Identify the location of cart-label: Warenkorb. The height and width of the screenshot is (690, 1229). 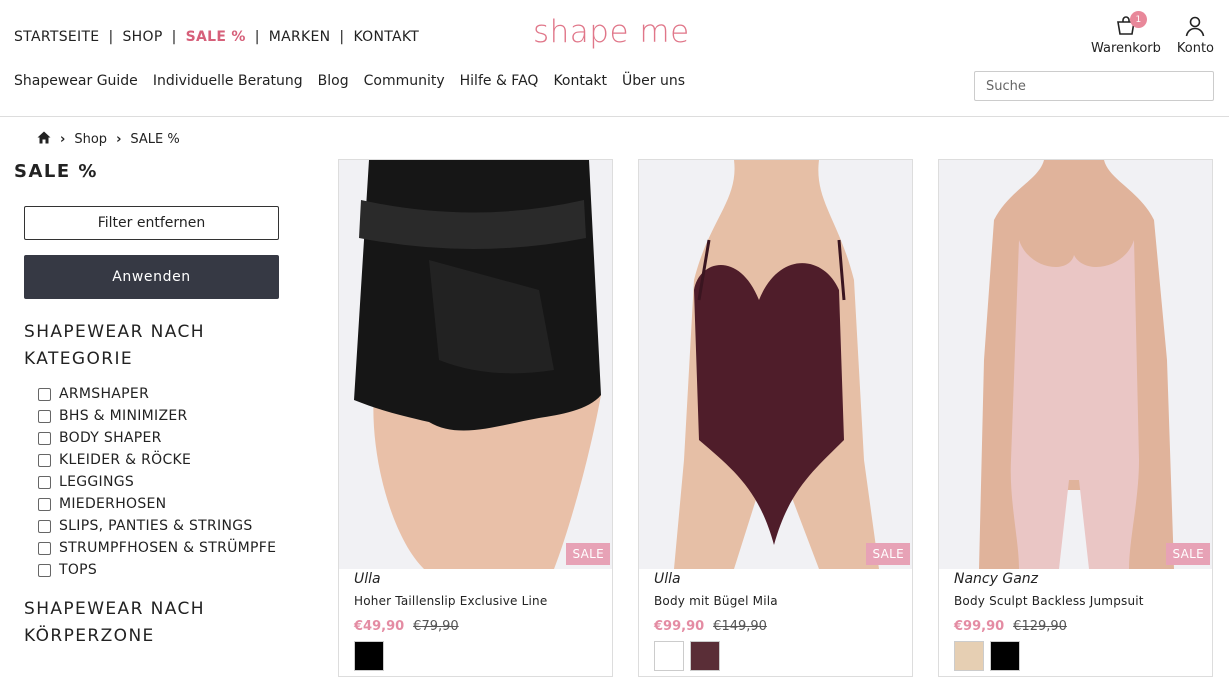
(1125, 48).